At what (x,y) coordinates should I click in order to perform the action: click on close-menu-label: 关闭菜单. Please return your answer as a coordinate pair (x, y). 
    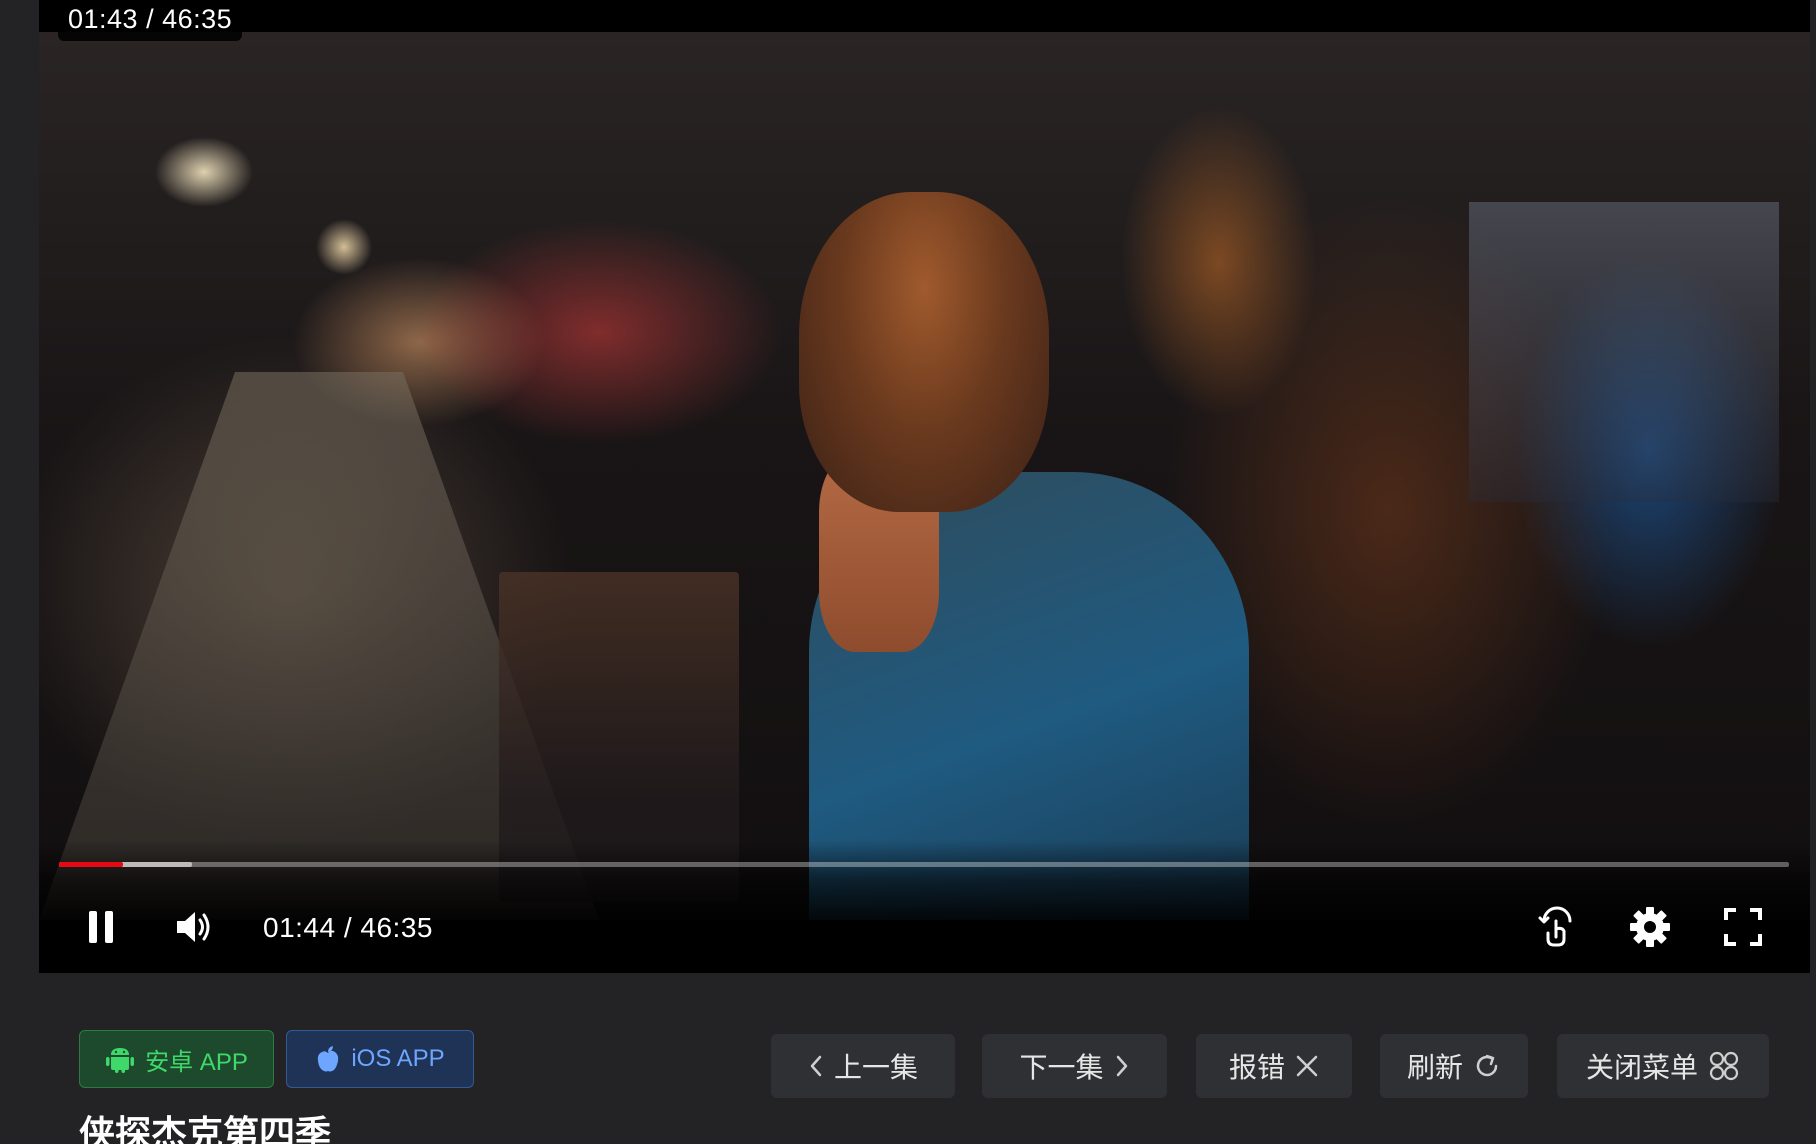
    Looking at the image, I should click on (1641, 1067).